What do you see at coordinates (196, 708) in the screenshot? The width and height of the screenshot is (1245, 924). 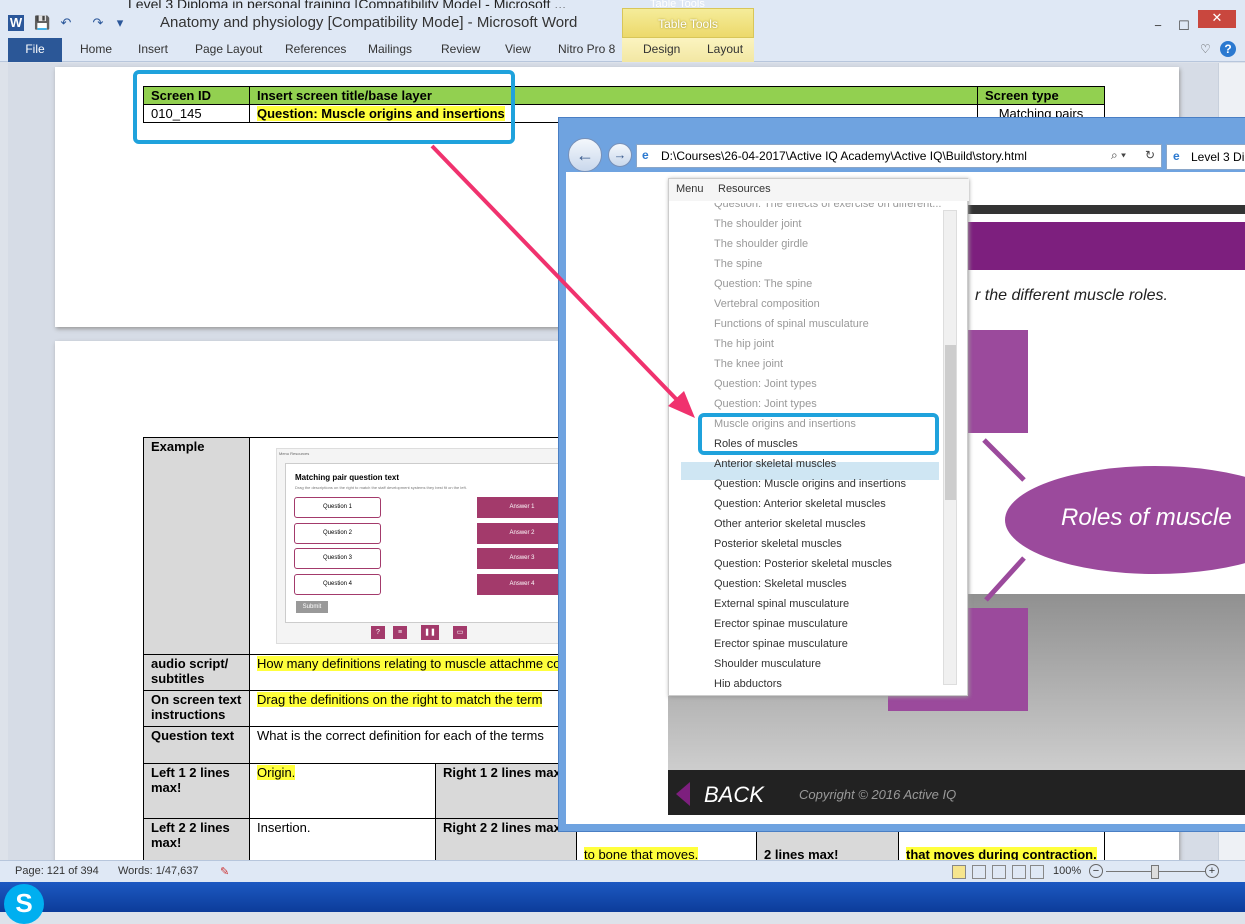 I see `instructions-label: On screen text instructions` at bounding box center [196, 708].